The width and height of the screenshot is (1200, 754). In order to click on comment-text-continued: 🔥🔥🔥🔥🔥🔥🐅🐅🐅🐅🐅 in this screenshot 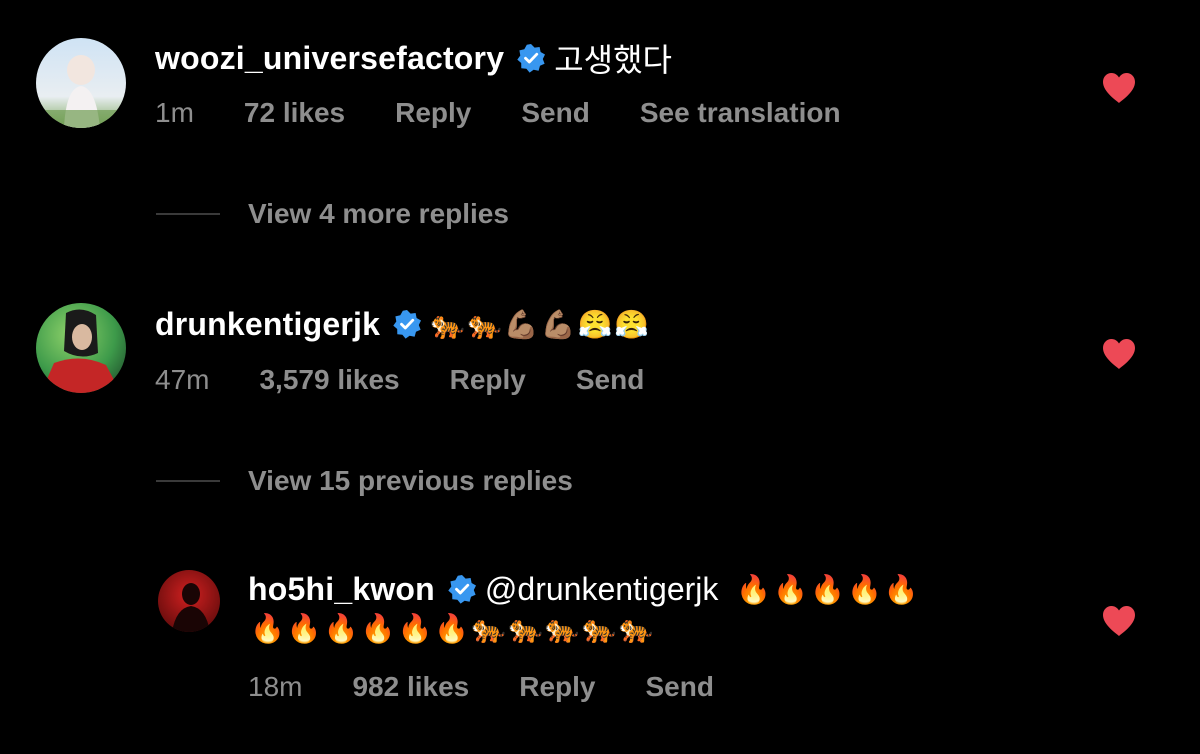, I will do `click(453, 628)`.